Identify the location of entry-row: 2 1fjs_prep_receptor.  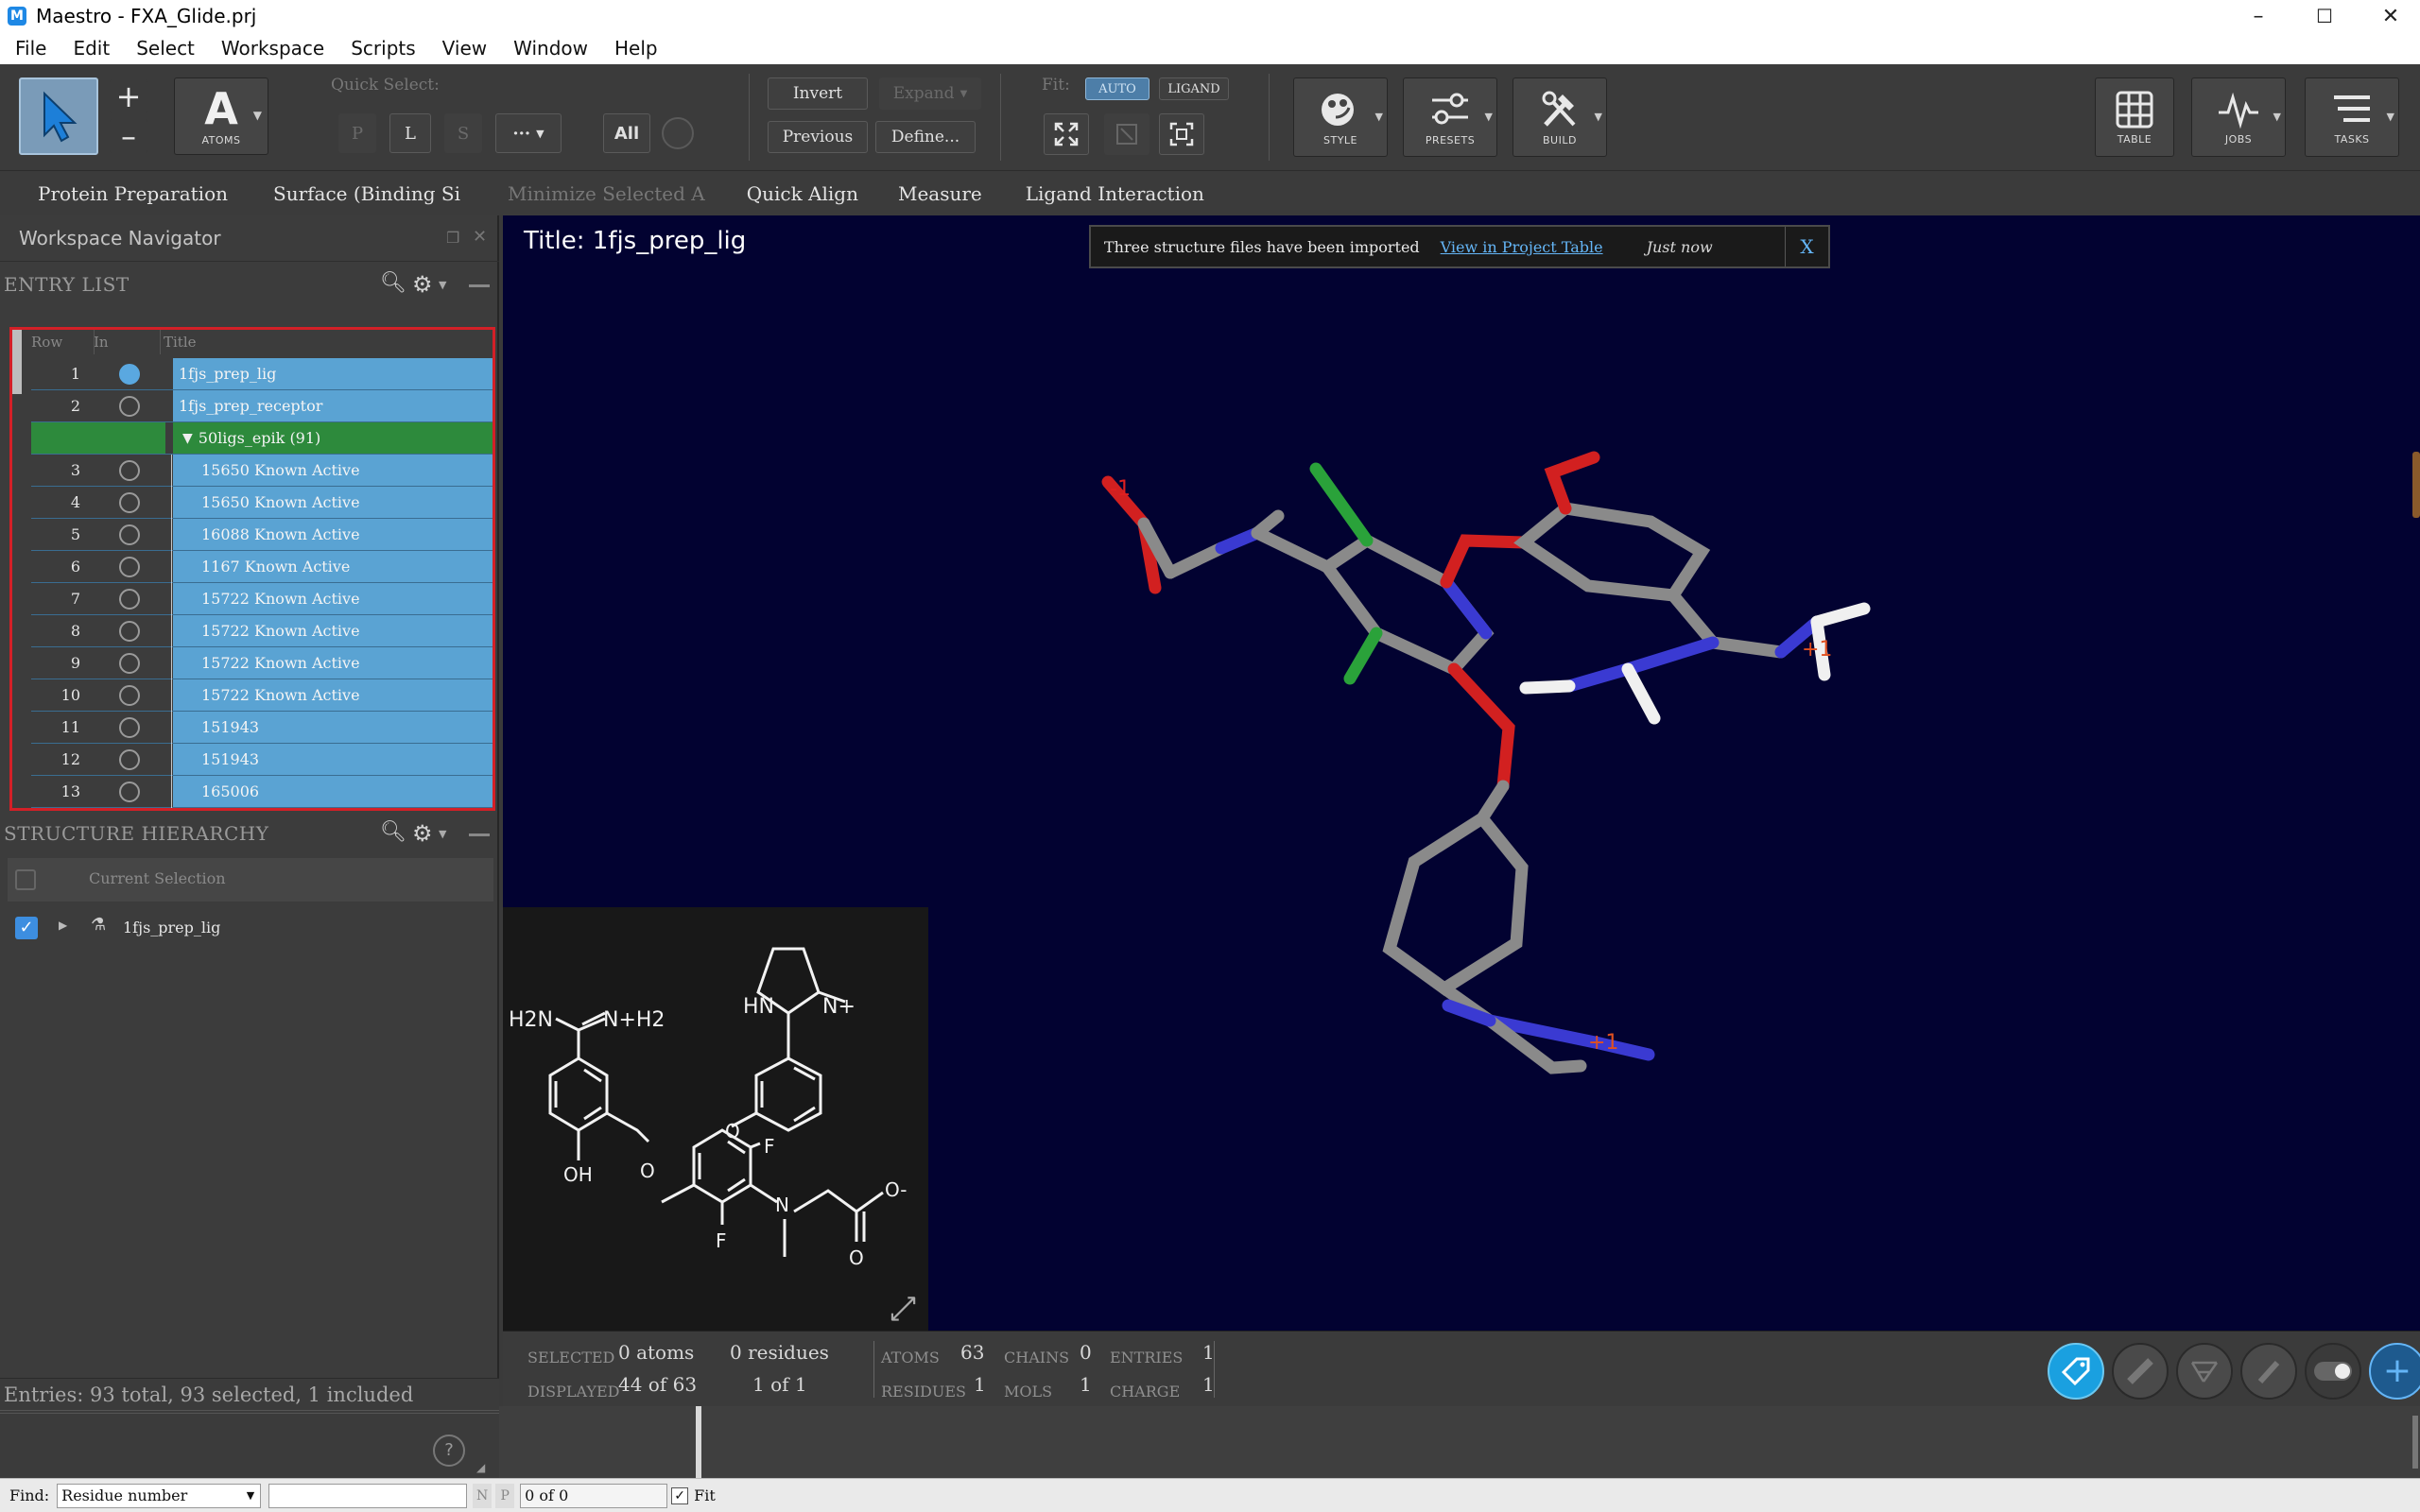
(262, 406).